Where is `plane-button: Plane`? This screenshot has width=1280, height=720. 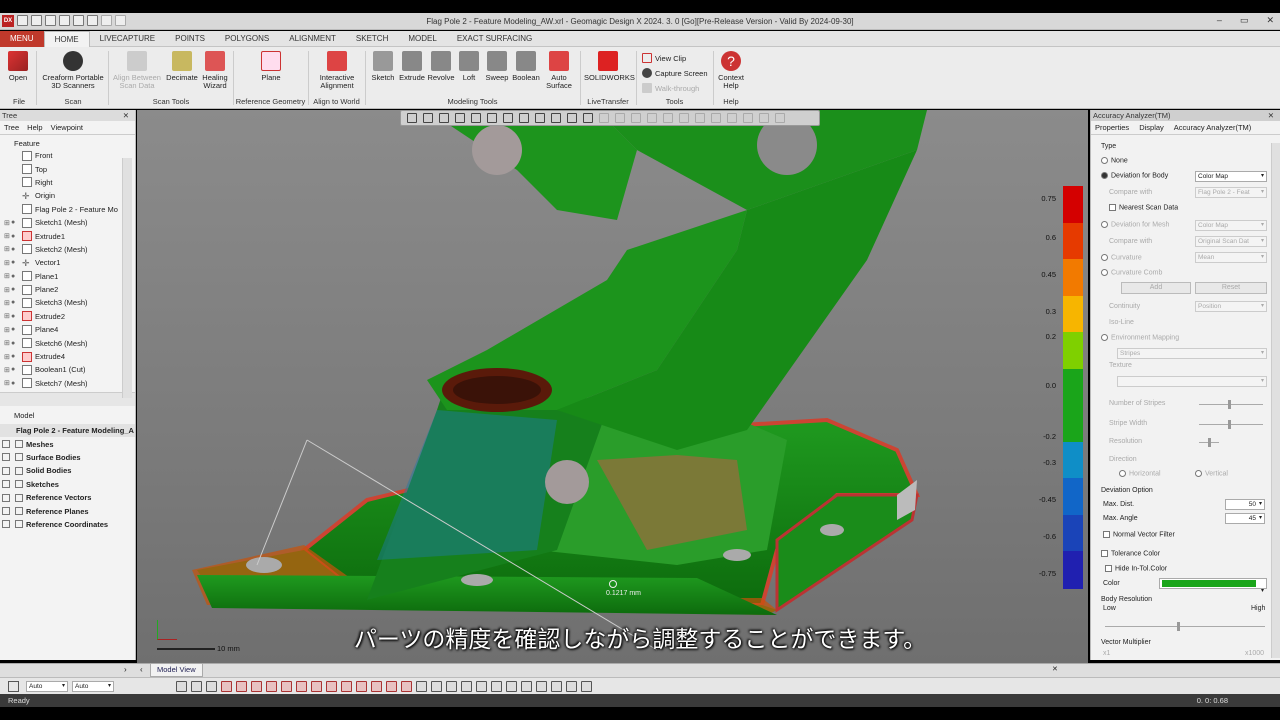 plane-button: Plane is located at coordinates (271, 66).